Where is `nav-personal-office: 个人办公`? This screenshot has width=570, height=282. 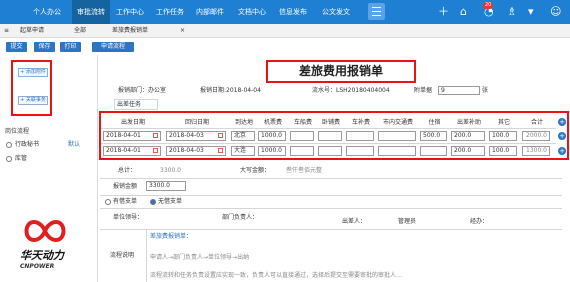
nav-personal-office: 个人办公 is located at coordinates (47, 12).